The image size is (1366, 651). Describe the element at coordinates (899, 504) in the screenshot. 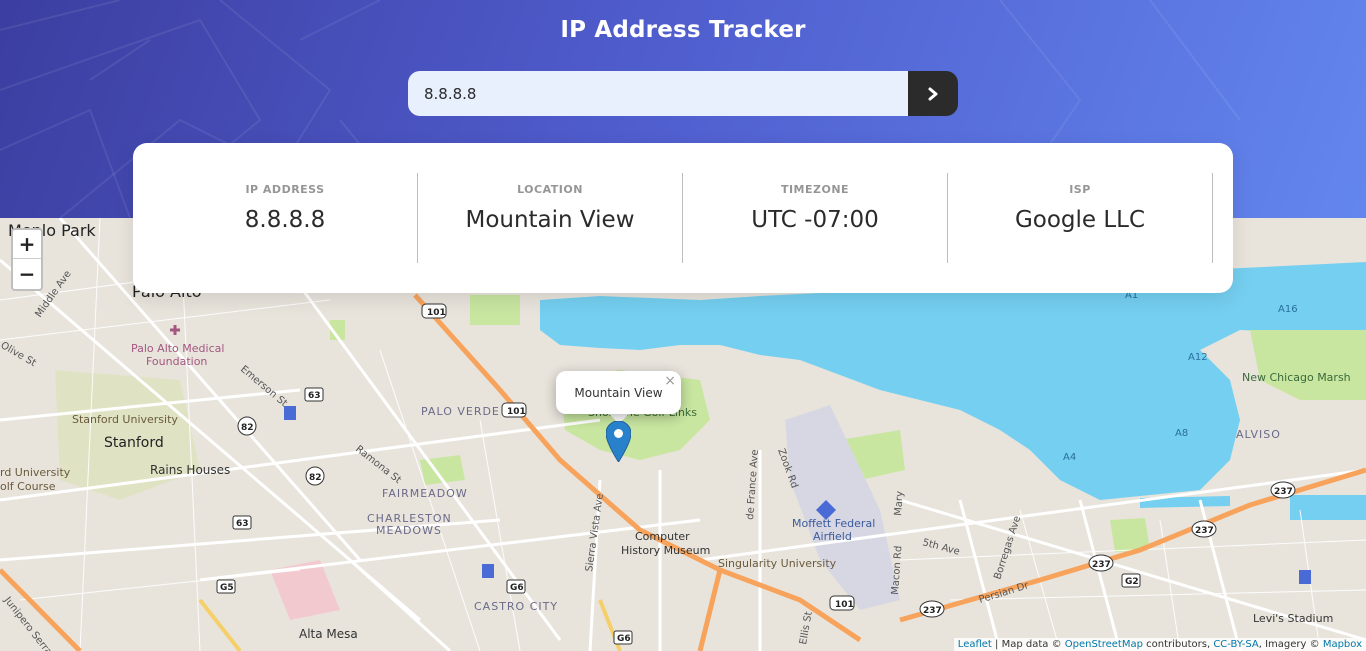

I see `map-label: Mary` at that location.